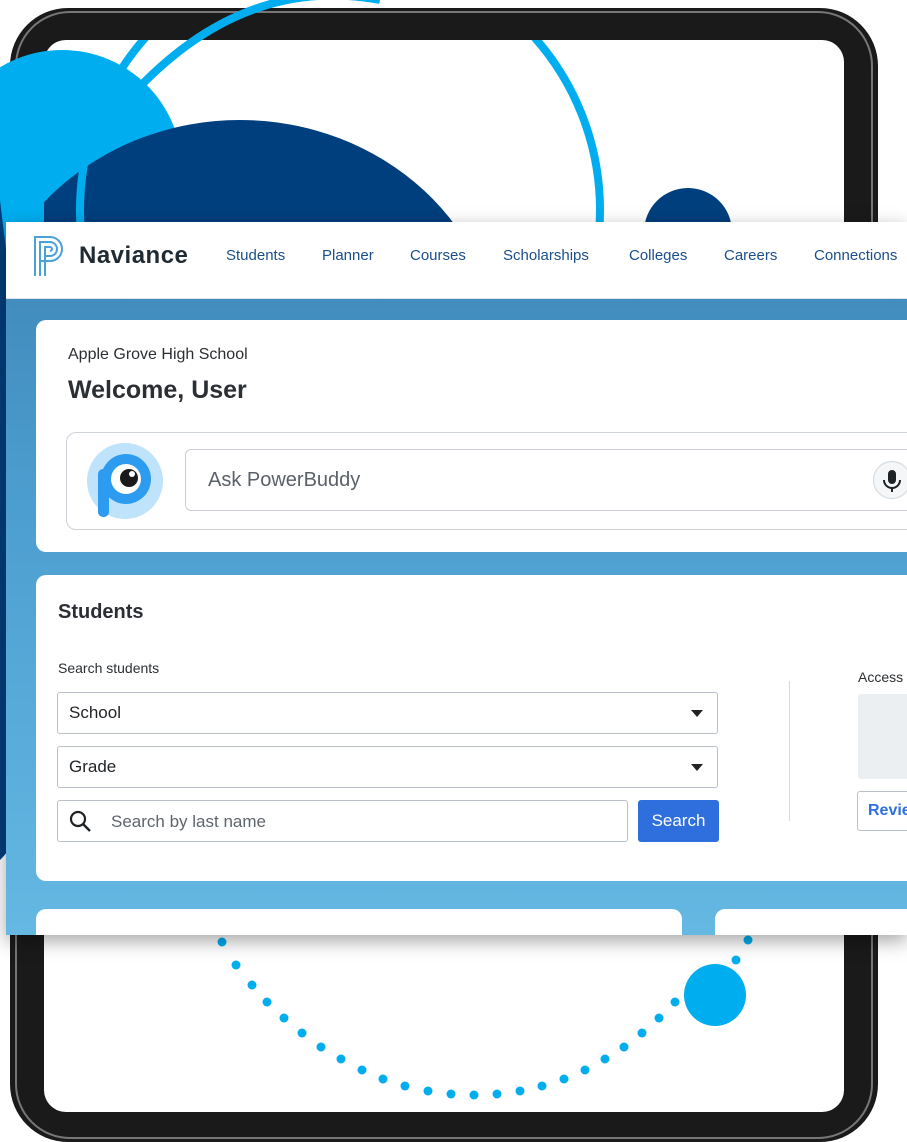  What do you see at coordinates (93, 766) in the screenshot?
I see `grade-select-value: Grade` at bounding box center [93, 766].